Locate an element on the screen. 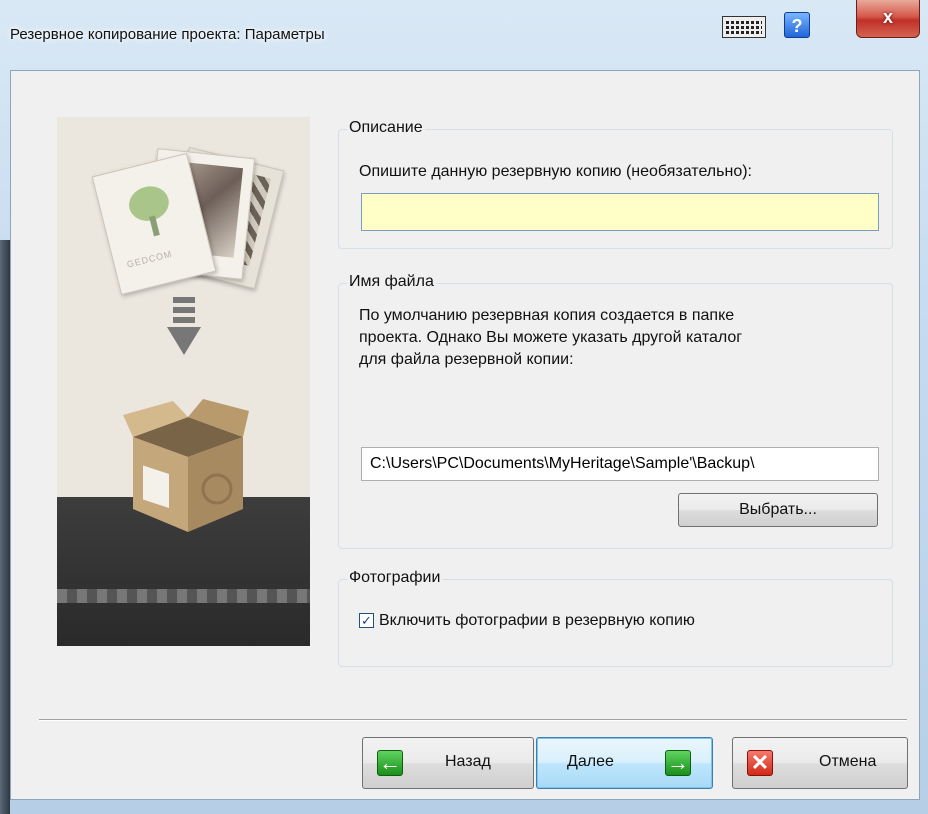 The height and width of the screenshot is (814, 928). backup-path-input is located at coordinates (620, 464).